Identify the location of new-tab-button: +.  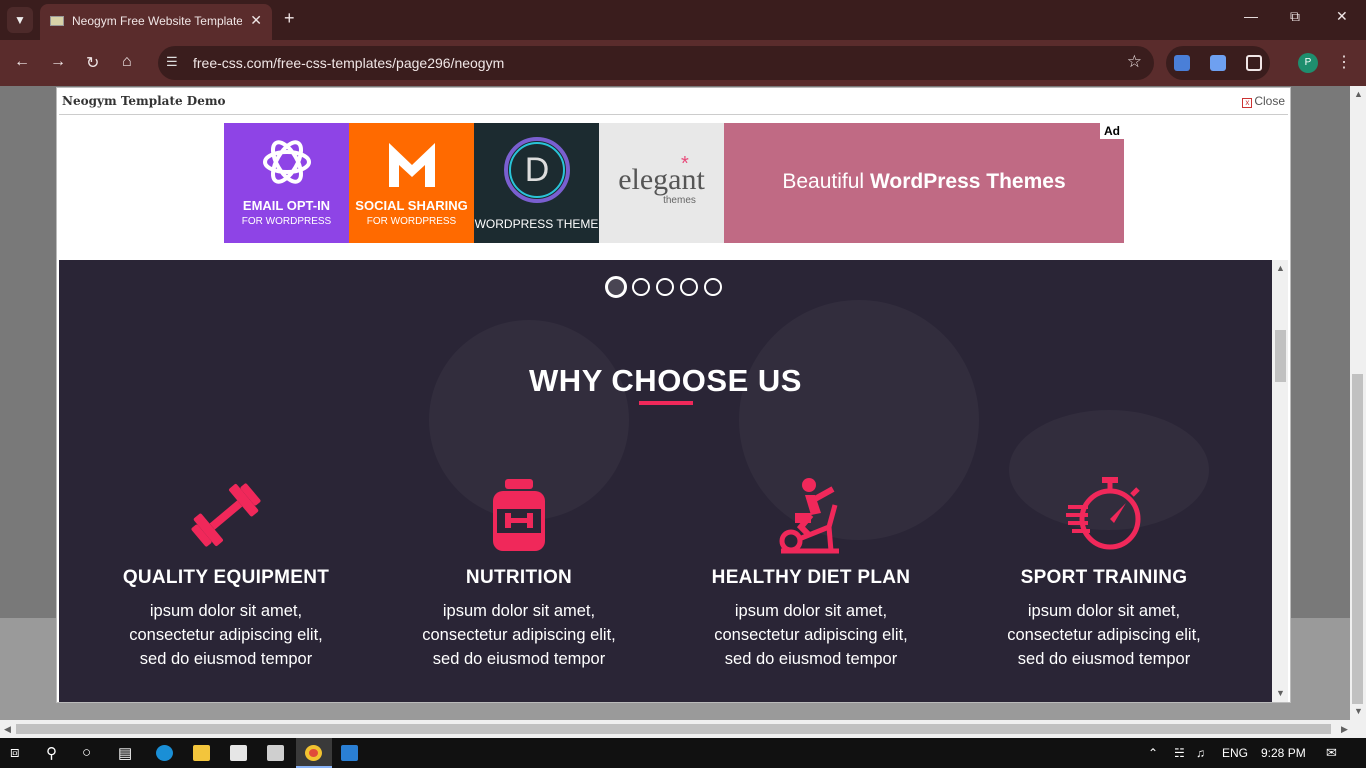
(289, 18).